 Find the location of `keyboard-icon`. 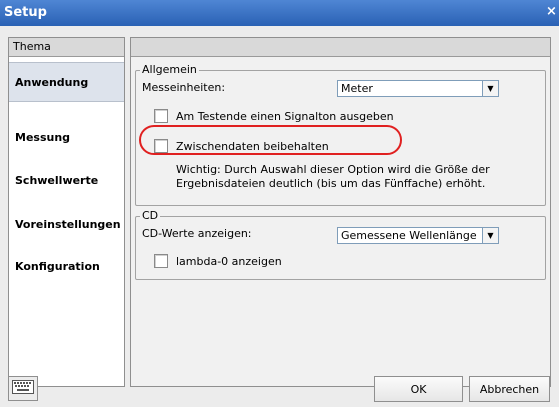

keyboard-icon is located at coordinates (23, 388).